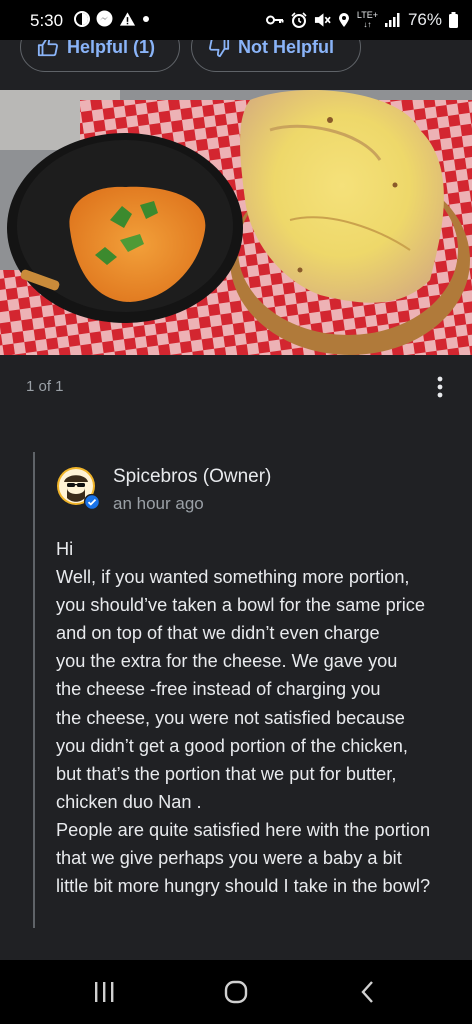  I want to click on network-indicator: LTE+ ↓↑, so click(367, 20).